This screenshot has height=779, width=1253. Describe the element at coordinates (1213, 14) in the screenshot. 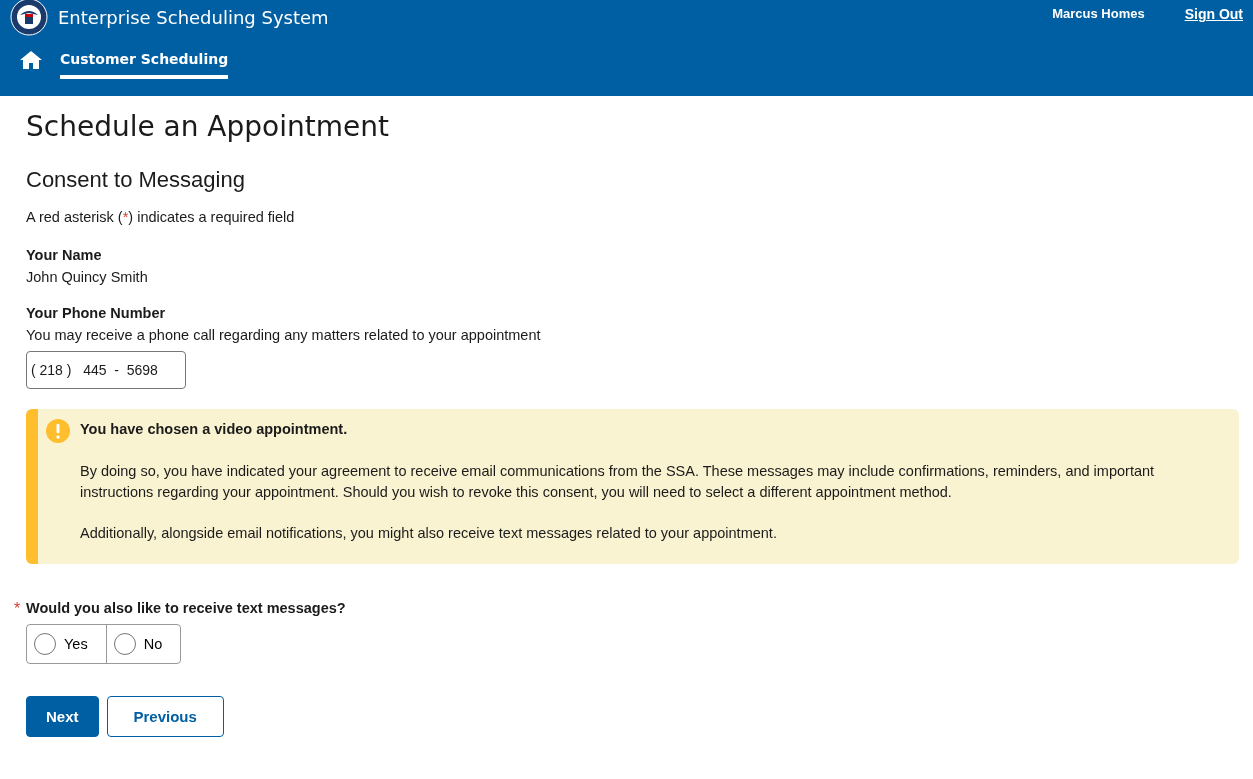

I see `sign-out-link: Sign Out` at that location.